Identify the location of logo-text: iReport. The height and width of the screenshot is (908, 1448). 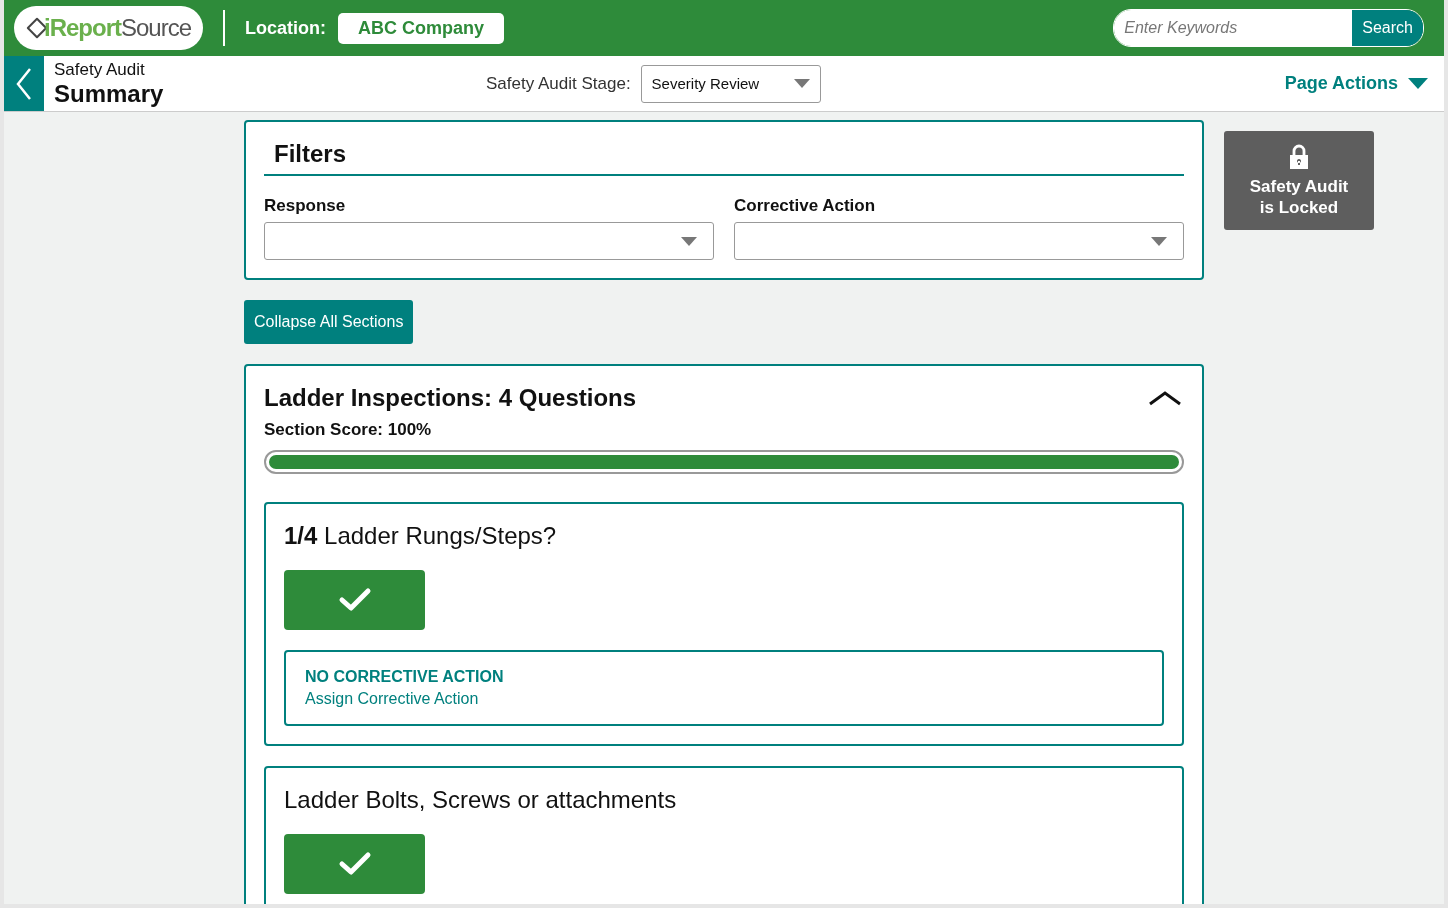
(82, 28).